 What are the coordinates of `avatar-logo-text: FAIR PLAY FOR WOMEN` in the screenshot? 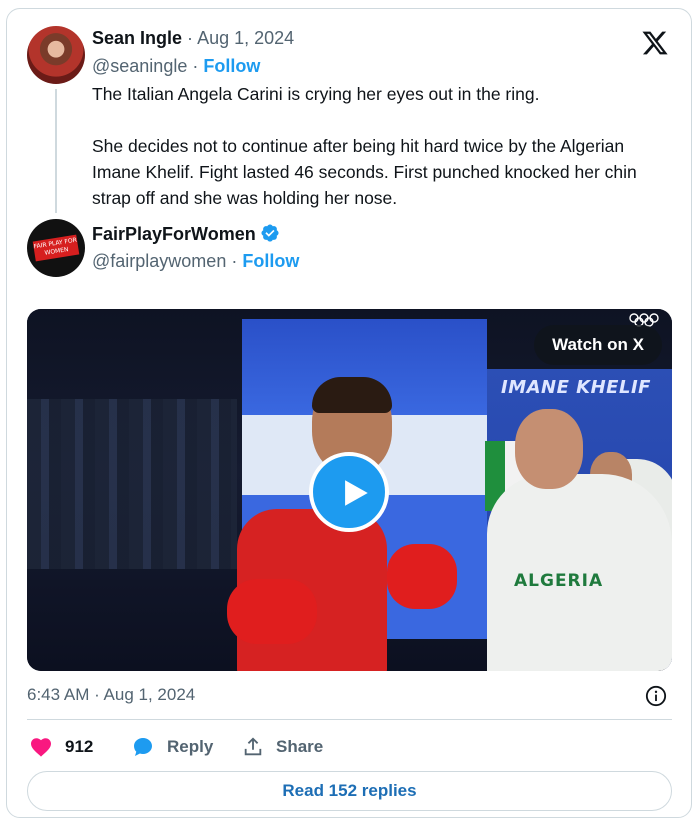 It's located at (56, 248).